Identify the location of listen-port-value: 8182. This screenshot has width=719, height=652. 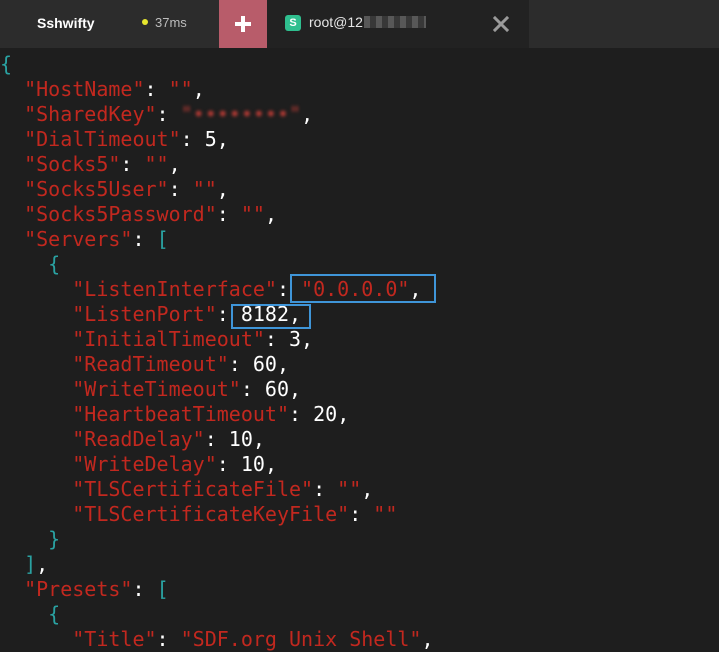
(265, 314).